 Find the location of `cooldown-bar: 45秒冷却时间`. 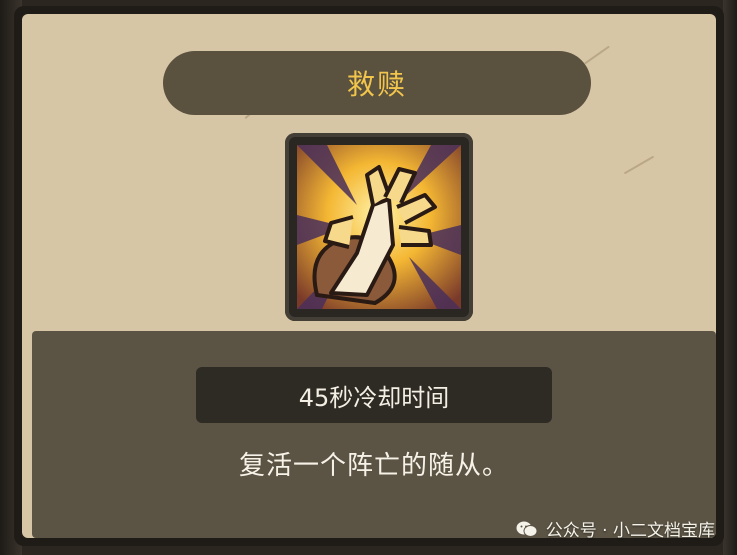

cooldown-bar: 45秒冷却时间 is located at coordinates (374, 395).